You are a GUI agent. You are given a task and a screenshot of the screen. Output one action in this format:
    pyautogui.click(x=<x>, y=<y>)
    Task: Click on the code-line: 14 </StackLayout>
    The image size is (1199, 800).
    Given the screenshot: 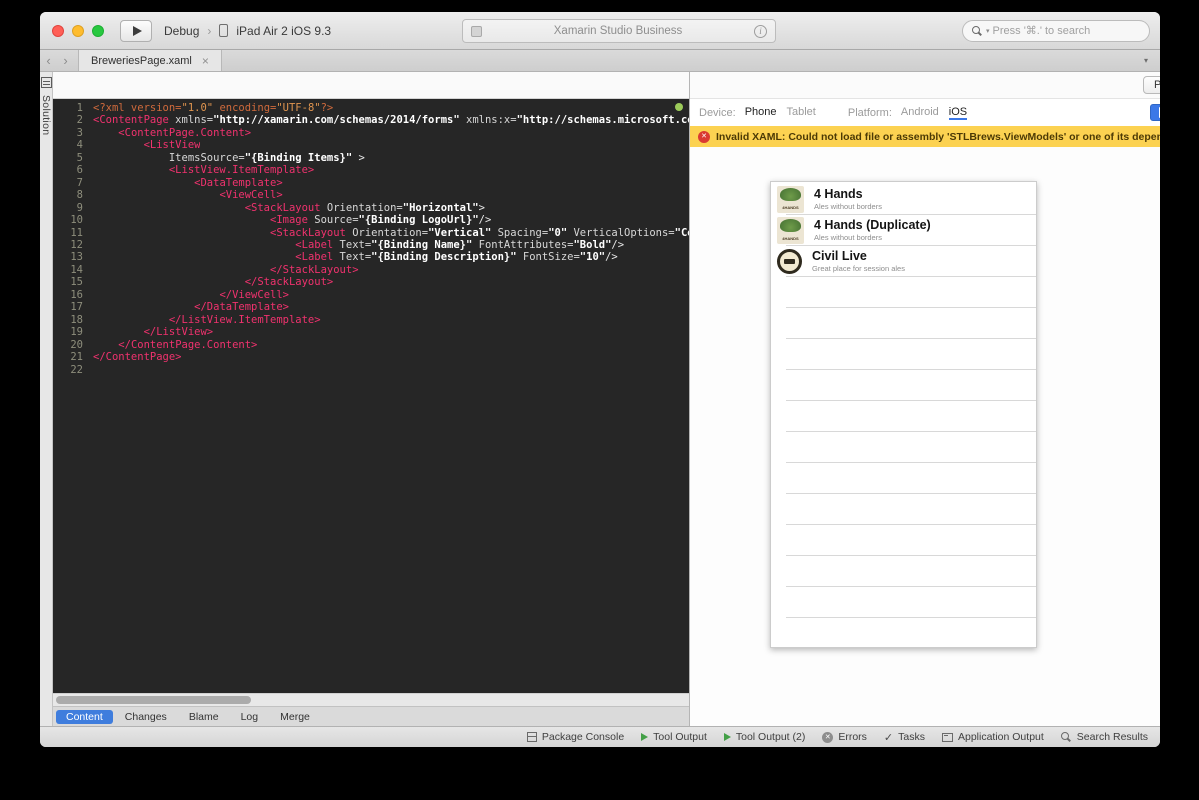 What is the action you would take?
    pyautogui.click(x=371, y=270)
    